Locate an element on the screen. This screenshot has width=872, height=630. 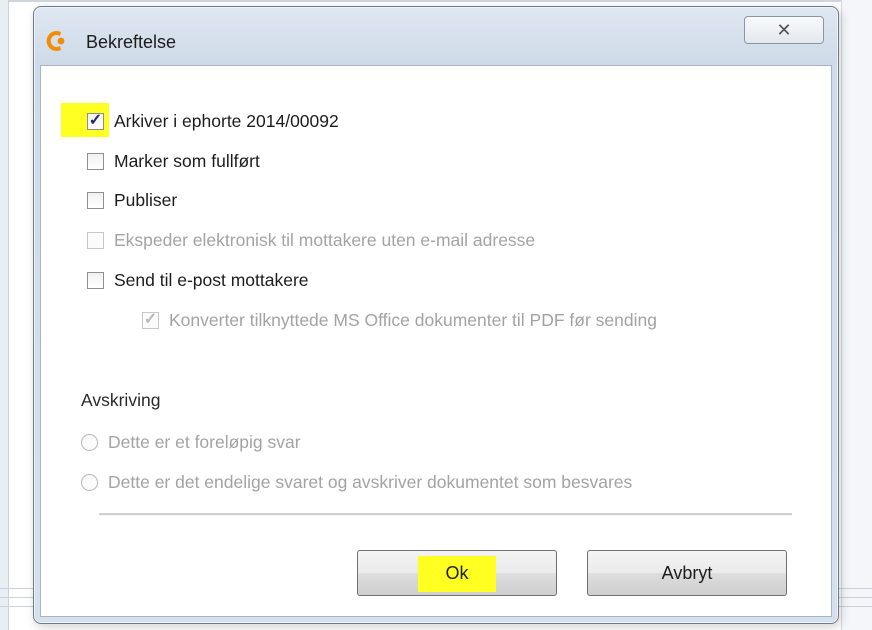
ok-button-label: Ok is located at coordinates (457, 572).